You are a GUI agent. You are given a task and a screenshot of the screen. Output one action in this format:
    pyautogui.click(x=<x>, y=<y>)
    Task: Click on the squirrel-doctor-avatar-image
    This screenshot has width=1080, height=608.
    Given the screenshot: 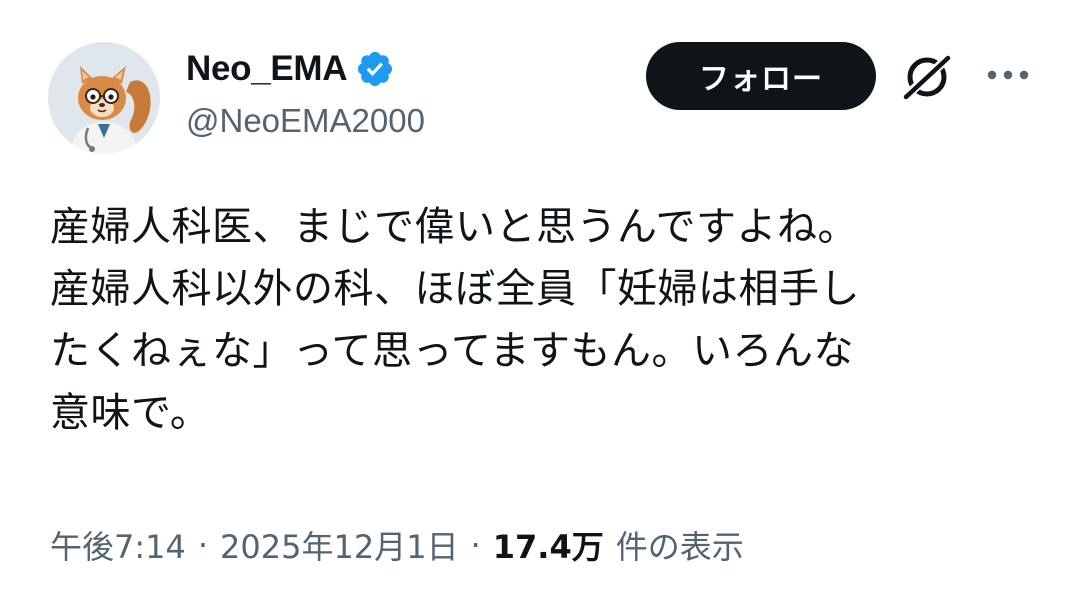 What is the action you would take?
    pyautogui.click(x=104, y=98)
    